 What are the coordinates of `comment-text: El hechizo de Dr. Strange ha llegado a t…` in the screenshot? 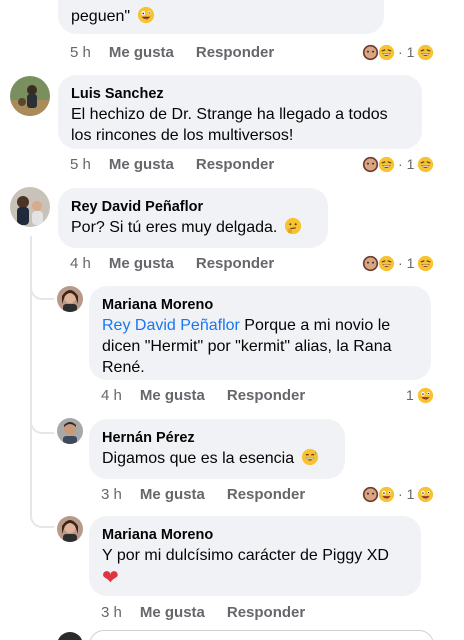 It's located at (229, 125).